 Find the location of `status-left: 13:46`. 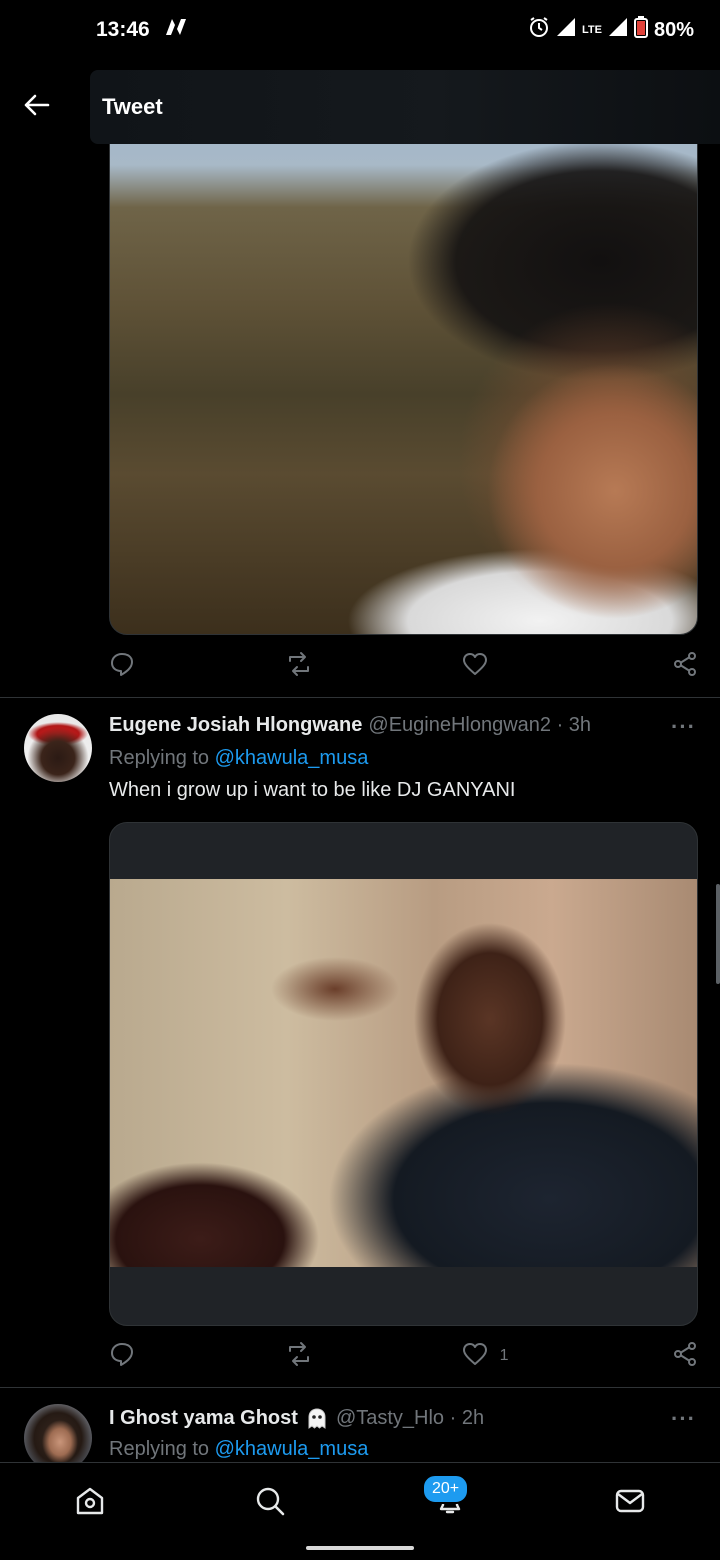

status-left: 13:46 is located at coordinates (142, 30).